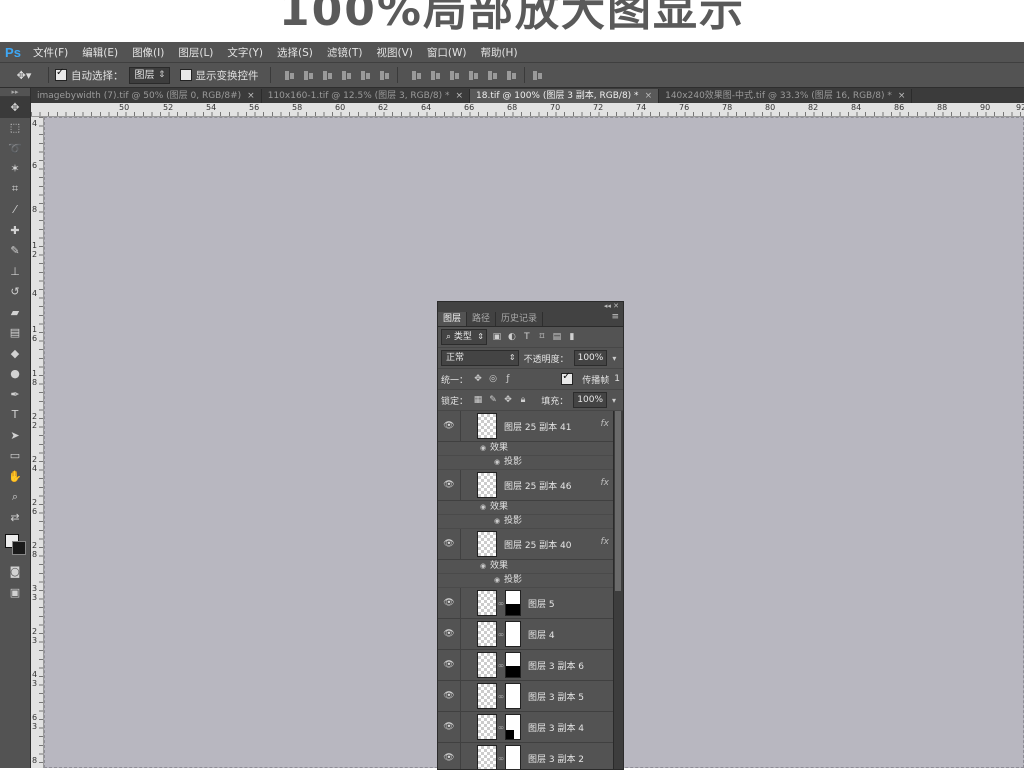 This screenshot has width=1024, height=770. Describe the element at coordinates (416, 75) in the screenshot. I see `distribute-top-icon` at that location.